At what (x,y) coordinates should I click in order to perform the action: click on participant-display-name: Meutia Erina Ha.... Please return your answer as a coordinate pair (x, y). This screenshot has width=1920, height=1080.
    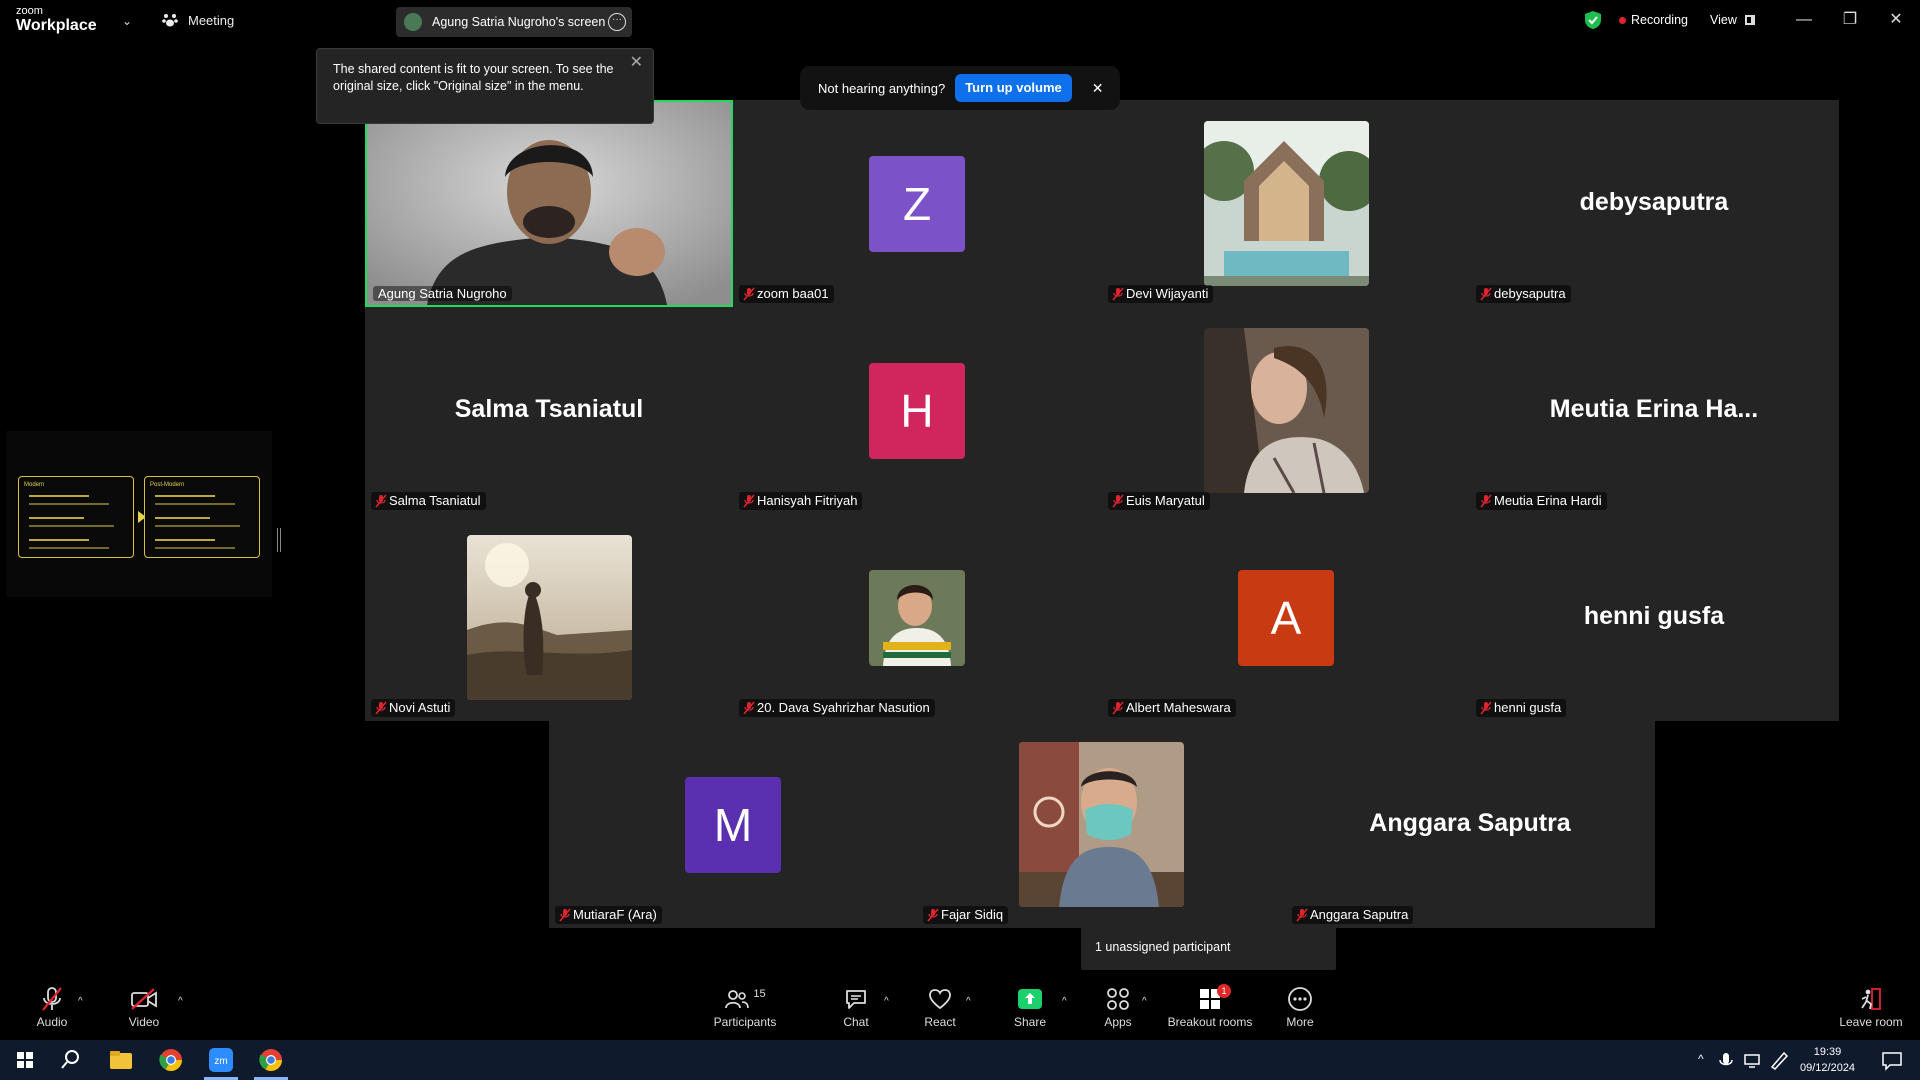
    Looking at the image, I should click on (1654, 409).